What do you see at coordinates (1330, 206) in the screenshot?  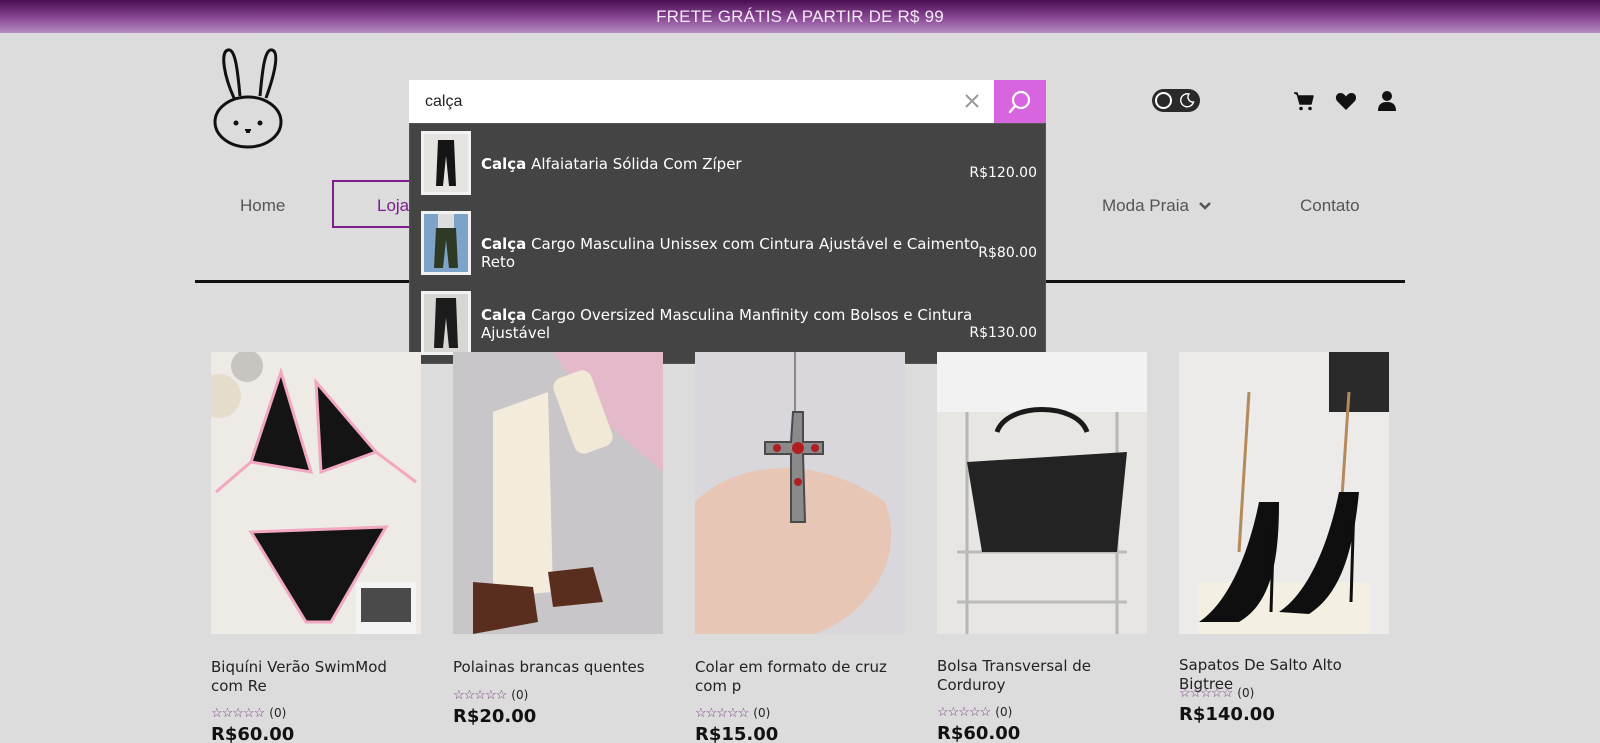 I see `nav-contato: Contato` at bounding box center [1330, 206].